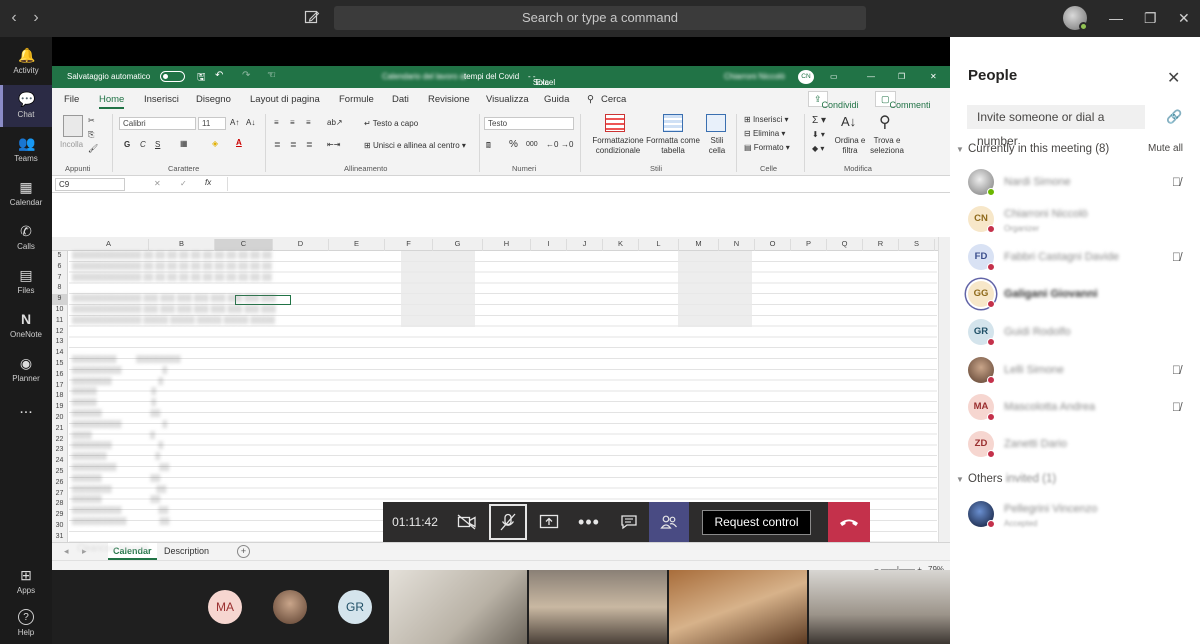 This screenshot has width=1200, height=644. I want to click on account-avatar: CN, so click(806, 77).